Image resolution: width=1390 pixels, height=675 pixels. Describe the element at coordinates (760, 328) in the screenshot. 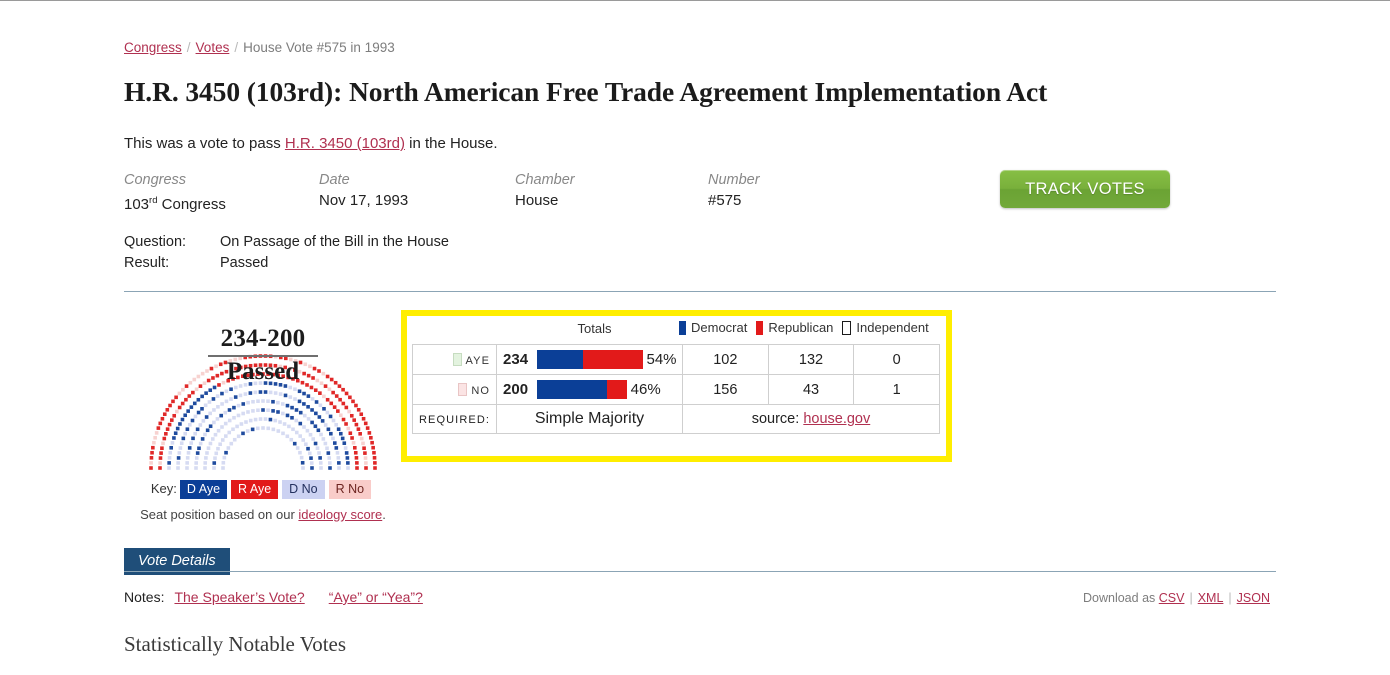

I see `republican-swatch-icon` at that location.